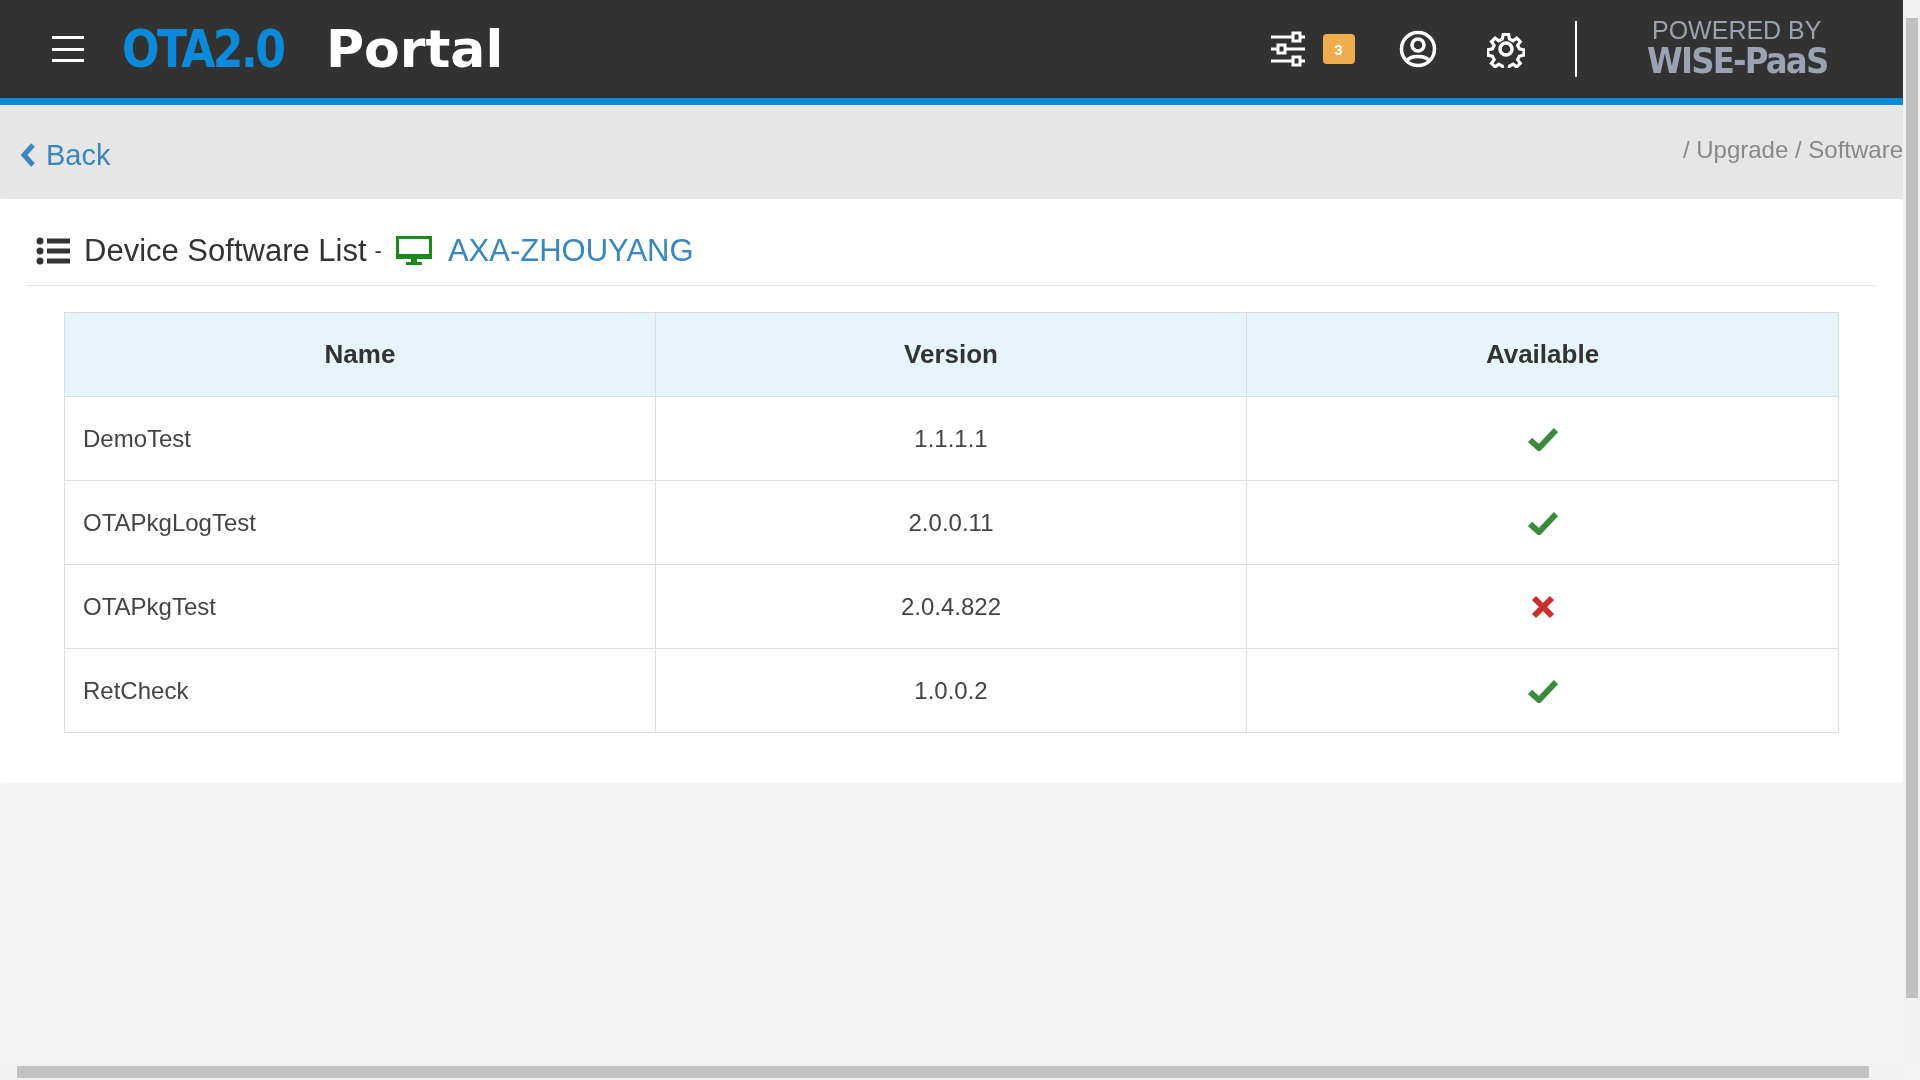  What do you see at coordinates (415, 49) in the screenshot?
I see `logo-text: Portal` at bounding box center [415, 49].